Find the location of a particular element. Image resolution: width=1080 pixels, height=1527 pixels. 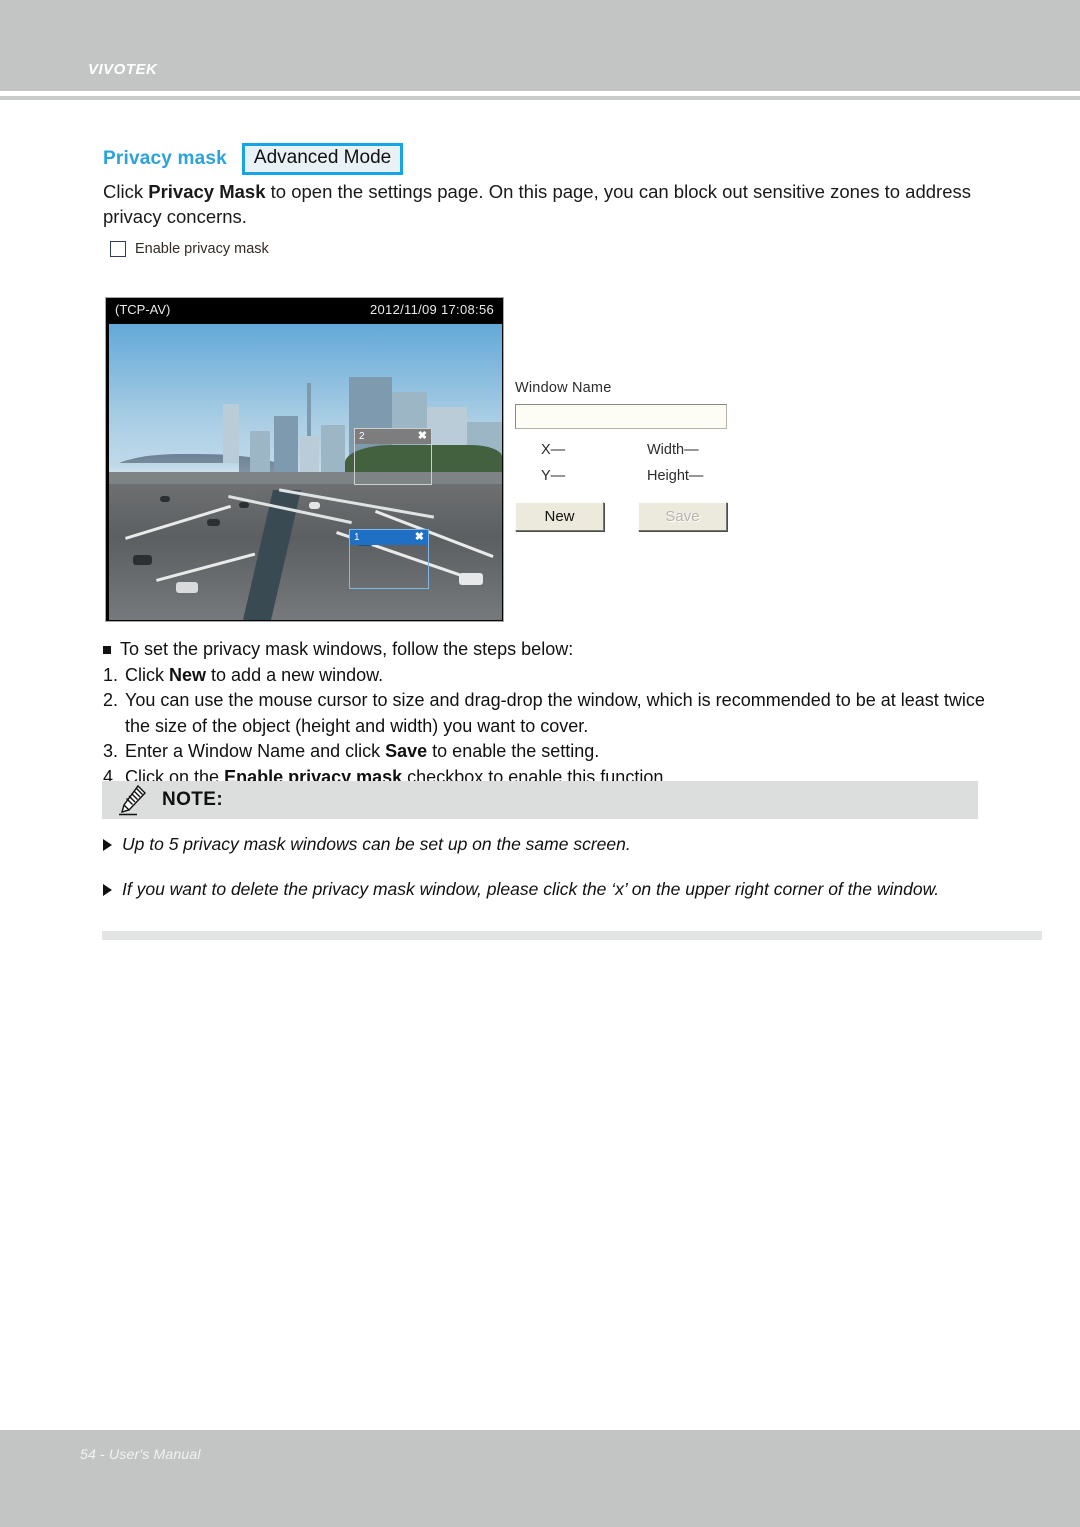

panel-button-row: New Save is located at coordinates (640, 516).